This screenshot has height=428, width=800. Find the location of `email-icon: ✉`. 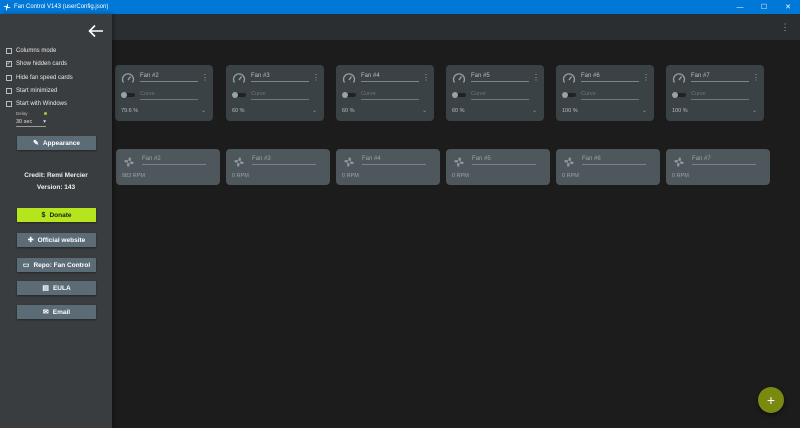

email-icon: ✉ is located at coordinates (45, 312).